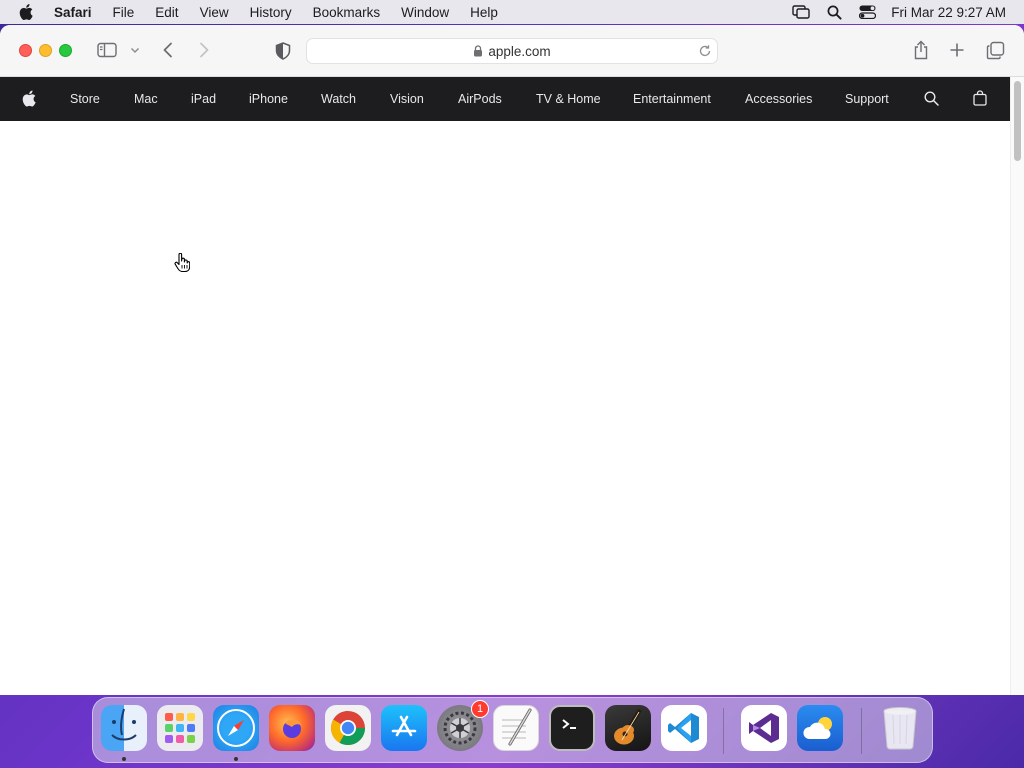 The width and height of the screenshot is (1024, 768). Describe the element at coordinates (107, 50) in the screenshot. I see `sidebar-icon` at that location.